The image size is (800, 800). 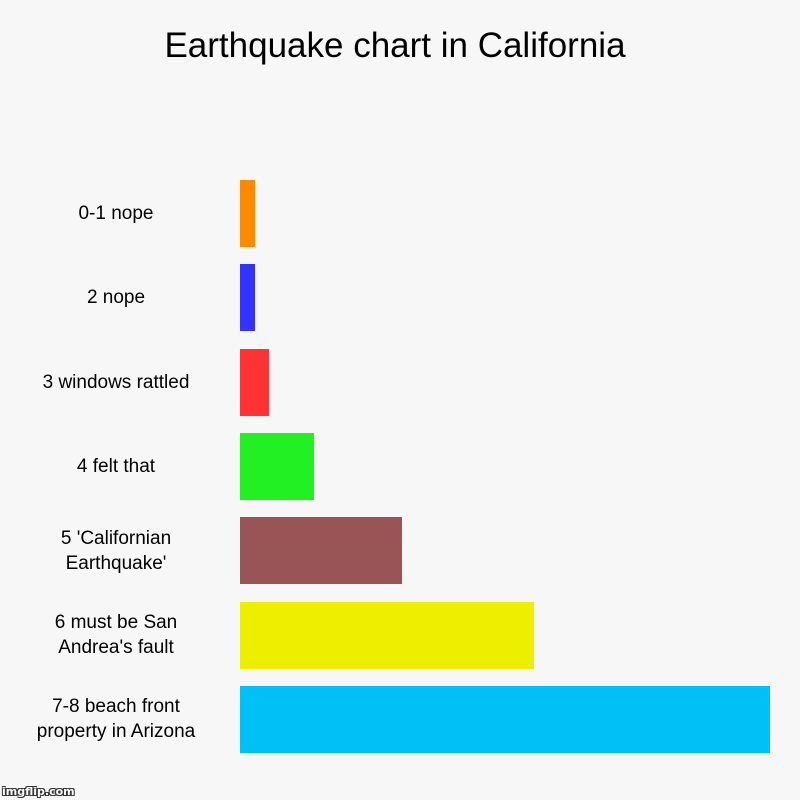 I want to click on watermark: imgflip.com, so click(x=38, y=791).